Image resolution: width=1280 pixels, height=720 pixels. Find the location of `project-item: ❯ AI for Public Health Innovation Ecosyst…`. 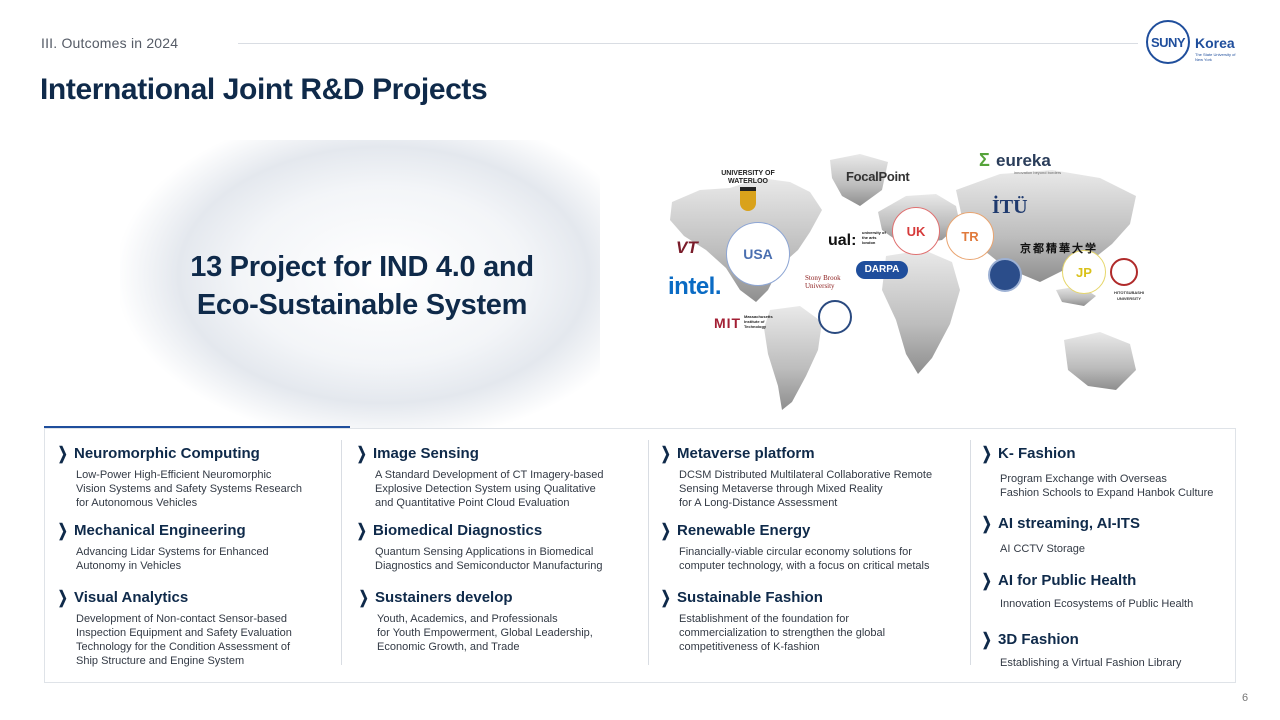

project-item: ❯ AI for Public Health Innovation Ecosyst… is located at coordinates (1086, 591).